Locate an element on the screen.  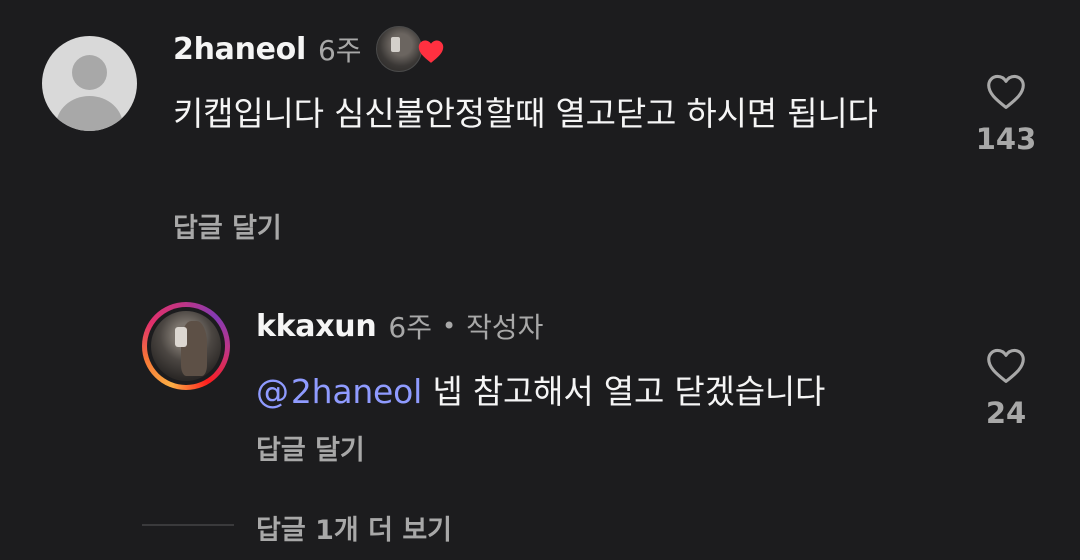
username: kkaxun is located at coordinates (316, 326).